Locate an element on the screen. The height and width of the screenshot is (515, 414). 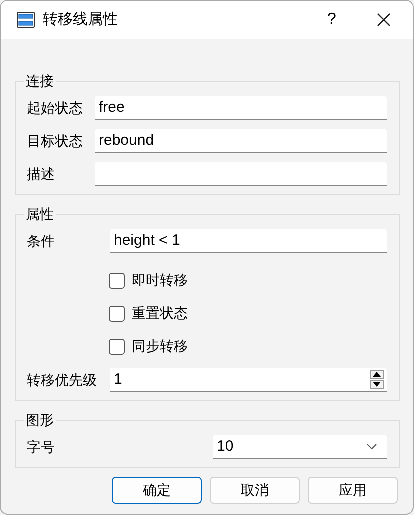
input-field is located at coordinates (241, 174).